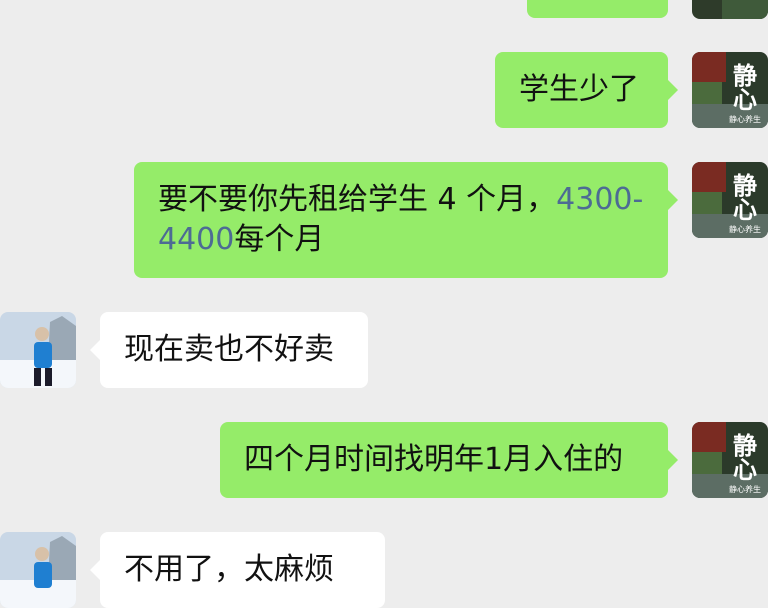  Describe the element at coordinates (196, 239) in the screenshot. I see `phone-number-link: 4400` at that location.